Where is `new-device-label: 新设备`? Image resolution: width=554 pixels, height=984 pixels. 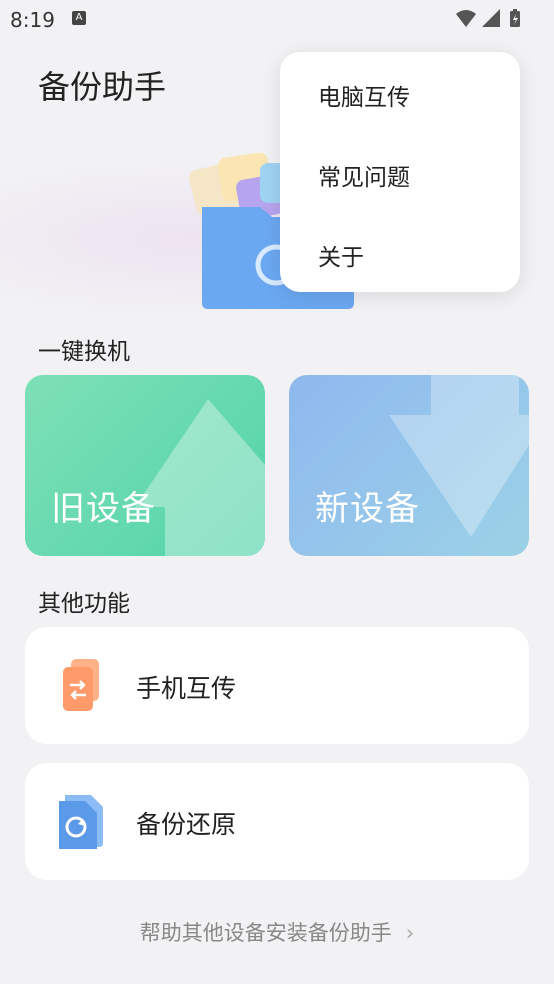
new-device-label: 新设备 is located at coordinates (367, 509).